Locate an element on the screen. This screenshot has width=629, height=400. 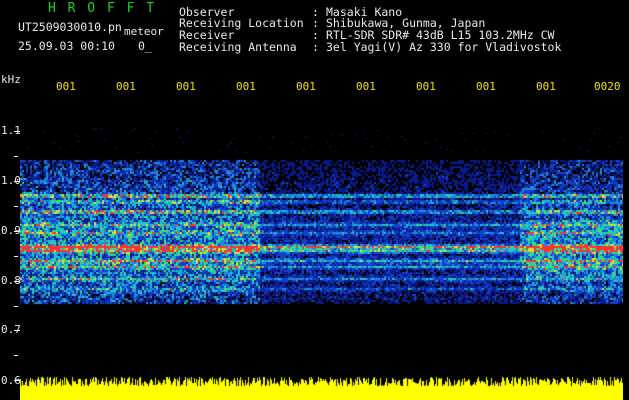
y-tick-label: 0.7 is located at coordinates (11, 329).